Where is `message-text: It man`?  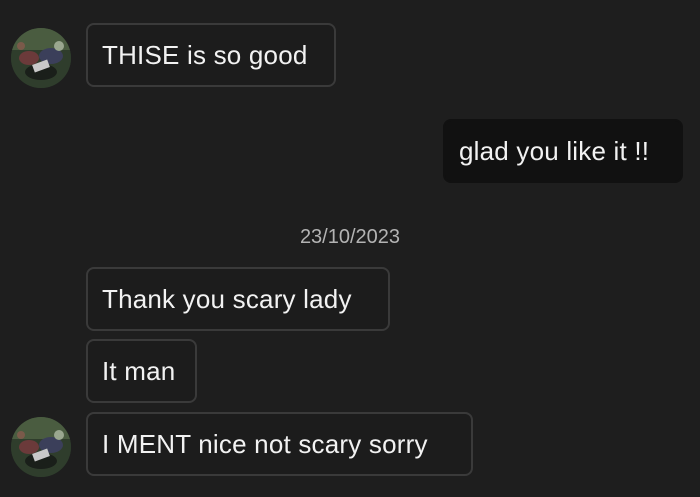 message-text: It man is located at coordinates (139, 370).